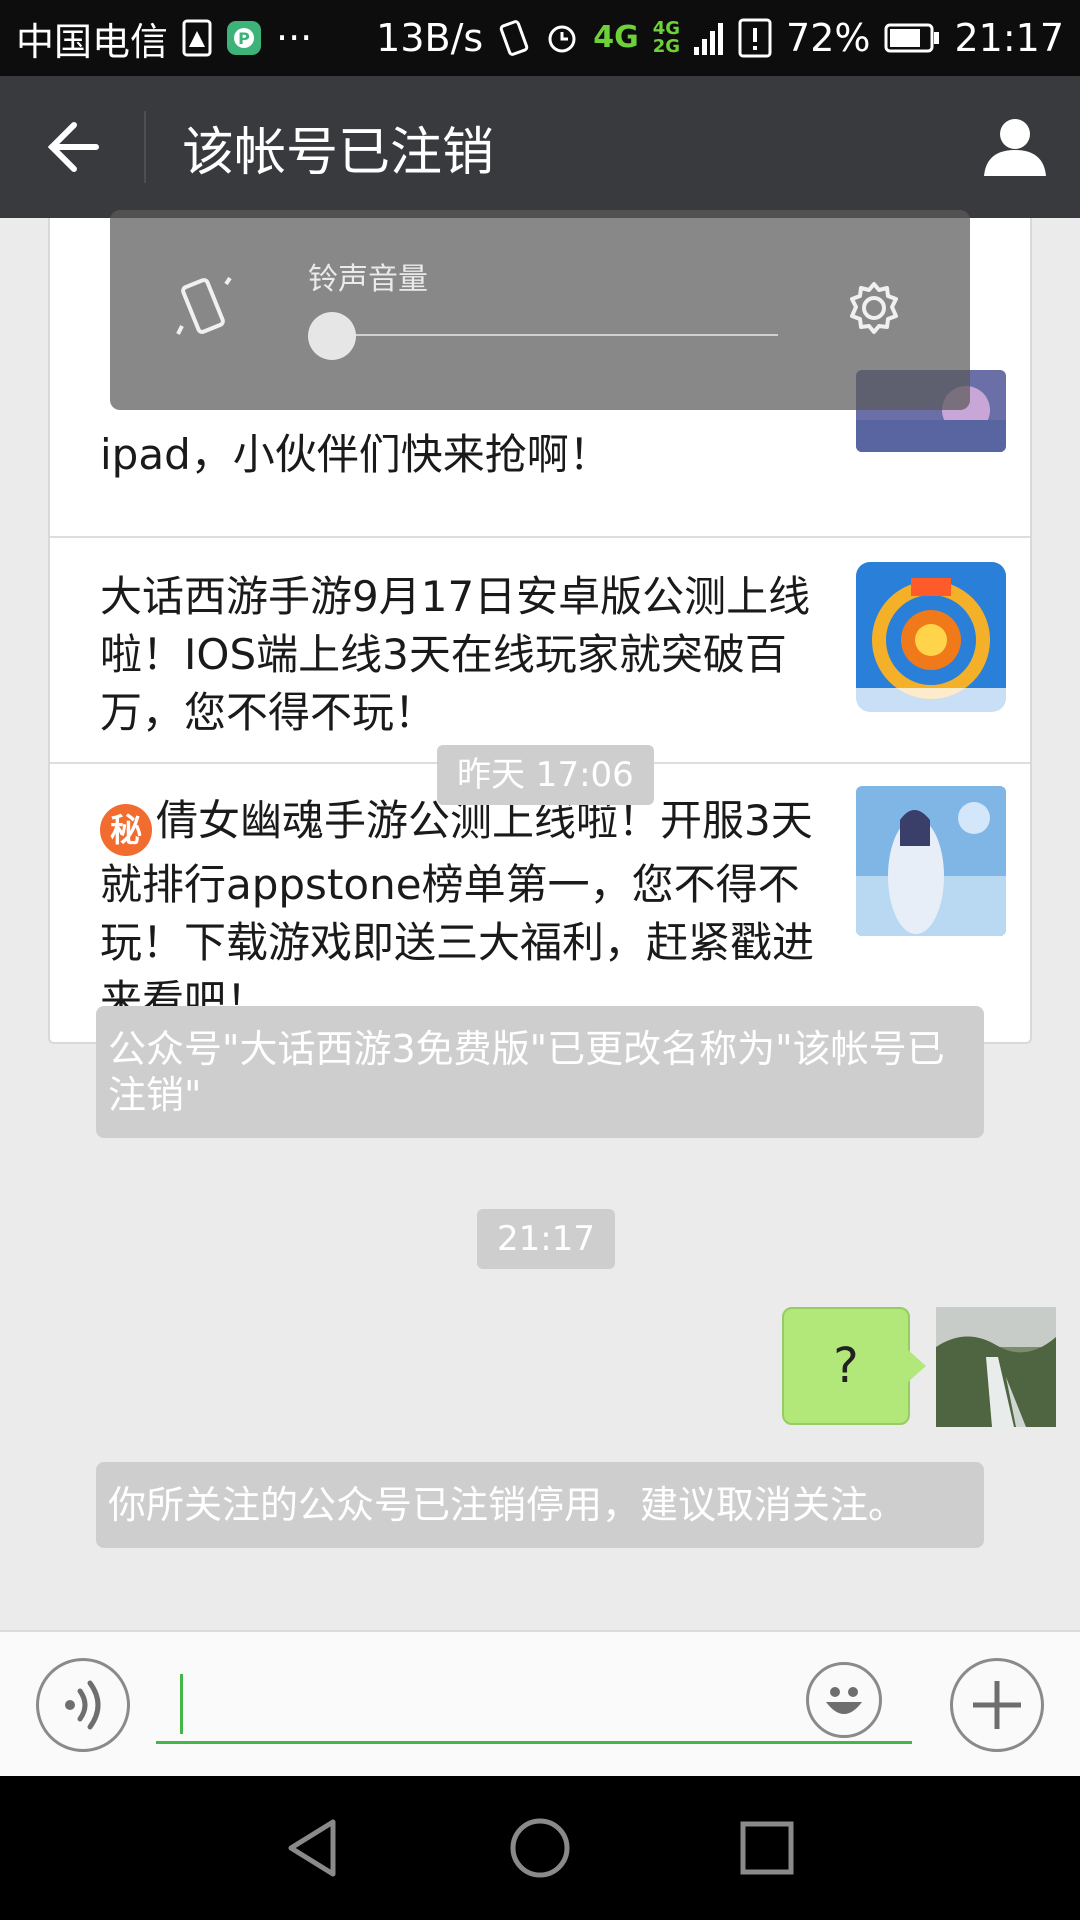 The image size is (1080, 1920). I want to click on network-stack: 4G 2G, so click(666, 38).